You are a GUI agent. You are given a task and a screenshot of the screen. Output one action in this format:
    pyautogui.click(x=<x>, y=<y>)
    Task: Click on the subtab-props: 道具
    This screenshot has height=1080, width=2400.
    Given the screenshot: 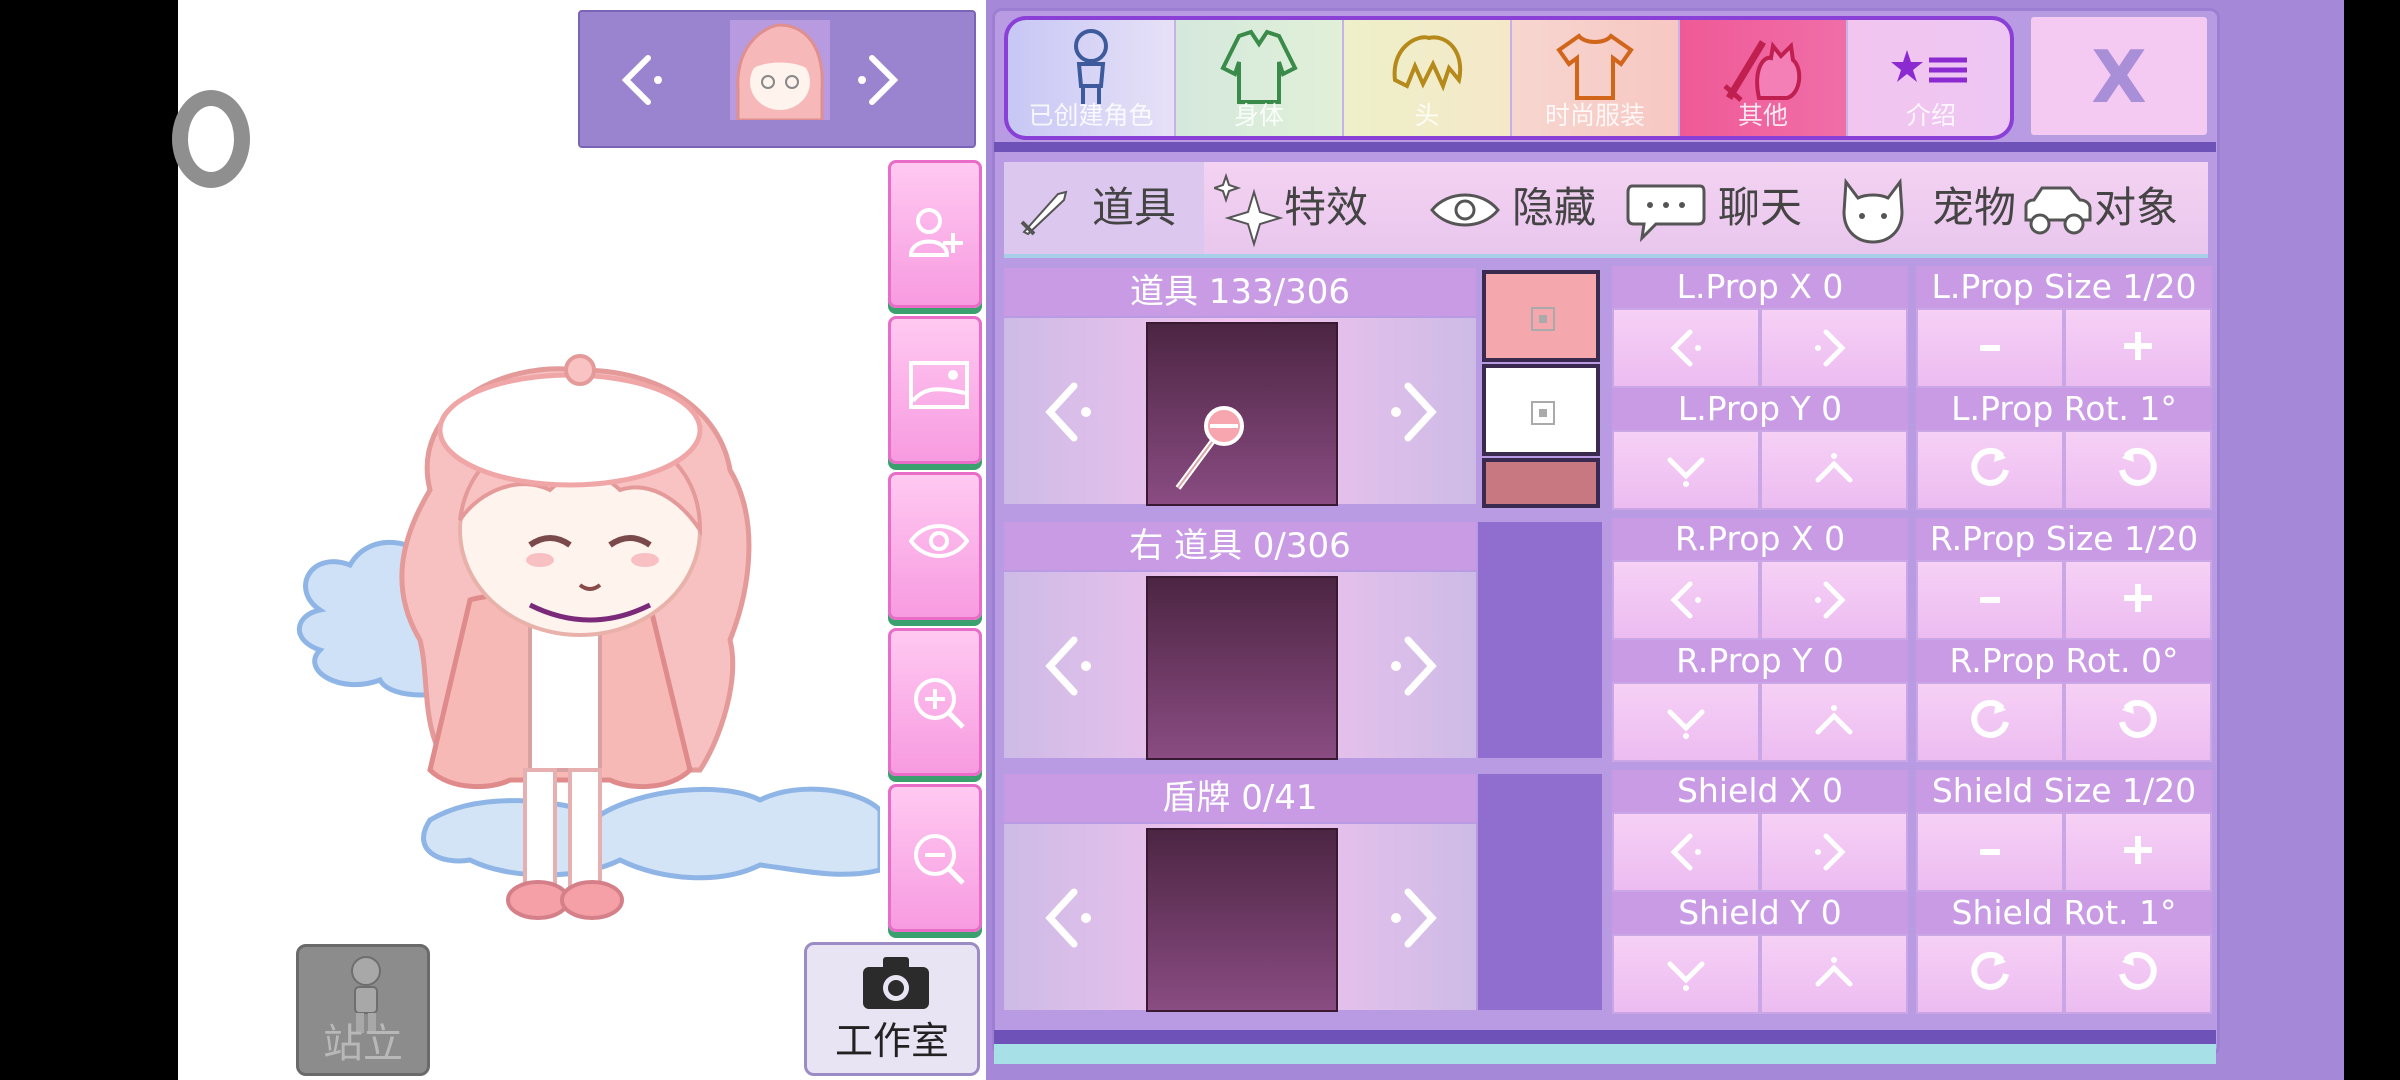 What is the action you would take?
    pyautogui.click(x=1104, y=208)
    